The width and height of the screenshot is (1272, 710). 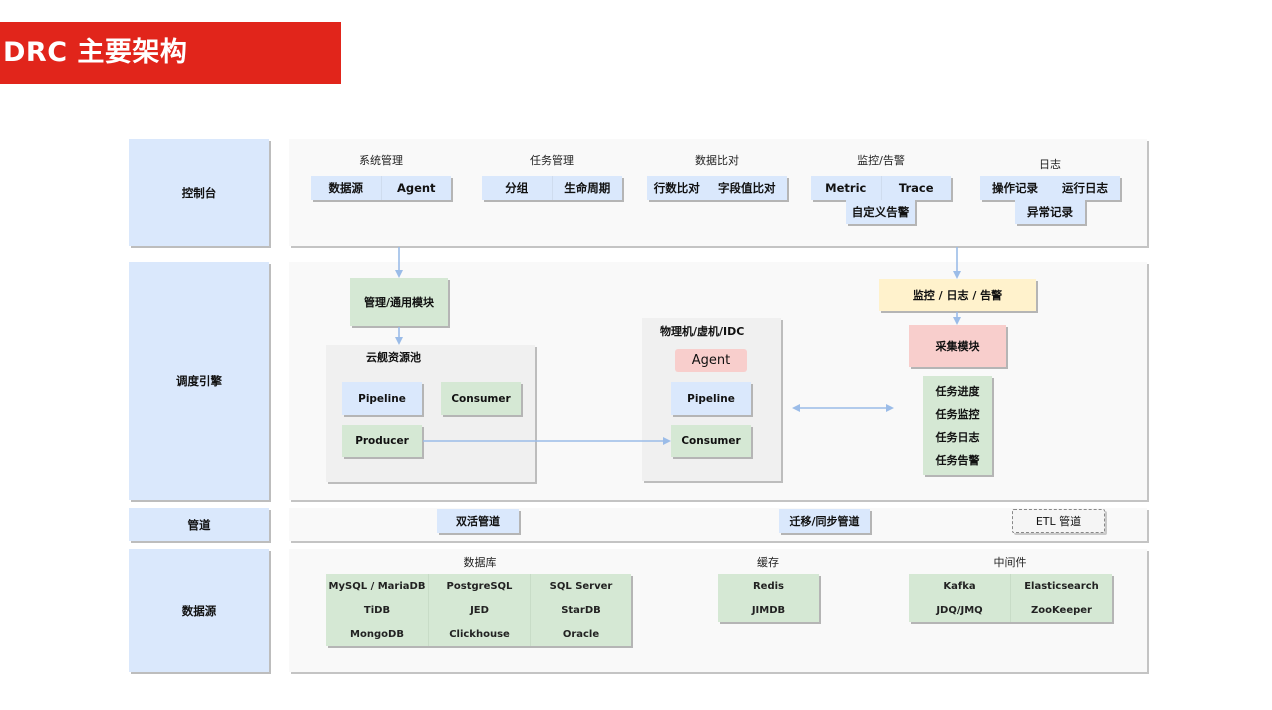 I want to click on monitor-log-alert: 监控 / 日志 / 告警, so click(x=957, y=295).